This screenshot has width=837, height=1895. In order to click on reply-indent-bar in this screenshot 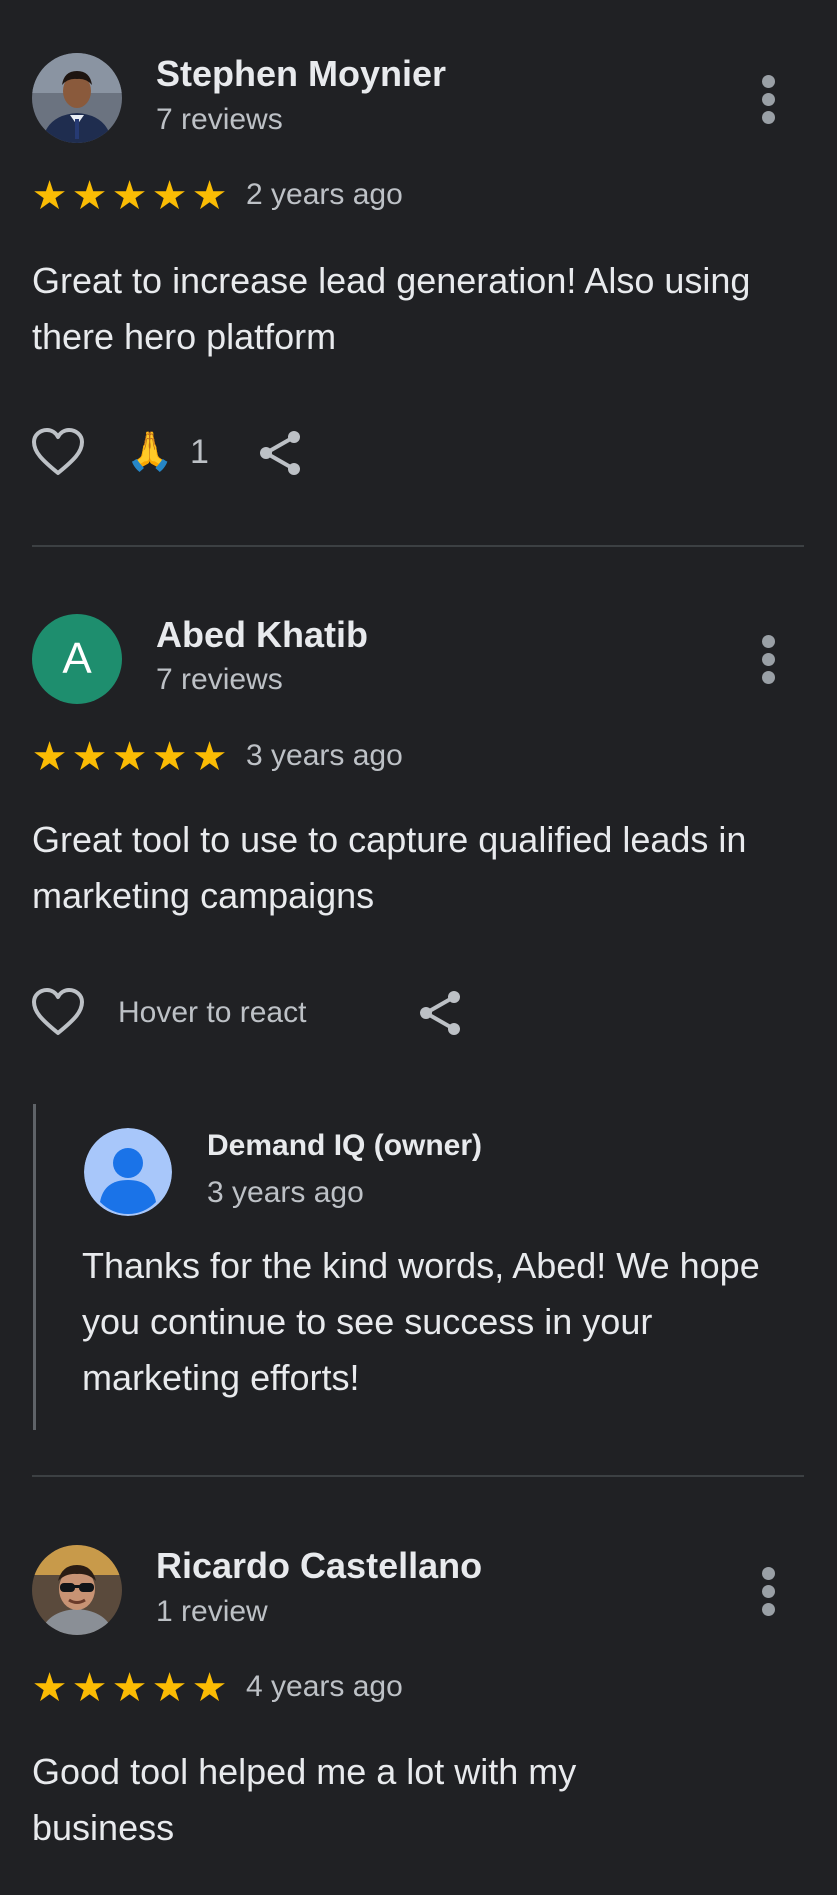, I will do `click(34, 1267)`.